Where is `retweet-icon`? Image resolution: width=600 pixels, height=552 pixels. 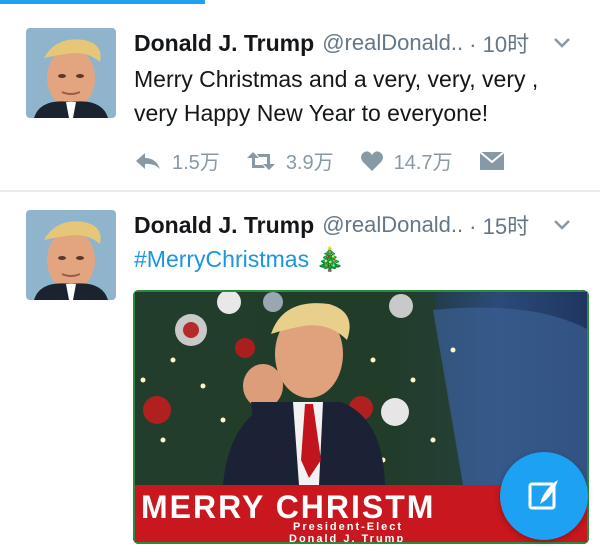
retweet-icon is located at coordinates (260, 160).